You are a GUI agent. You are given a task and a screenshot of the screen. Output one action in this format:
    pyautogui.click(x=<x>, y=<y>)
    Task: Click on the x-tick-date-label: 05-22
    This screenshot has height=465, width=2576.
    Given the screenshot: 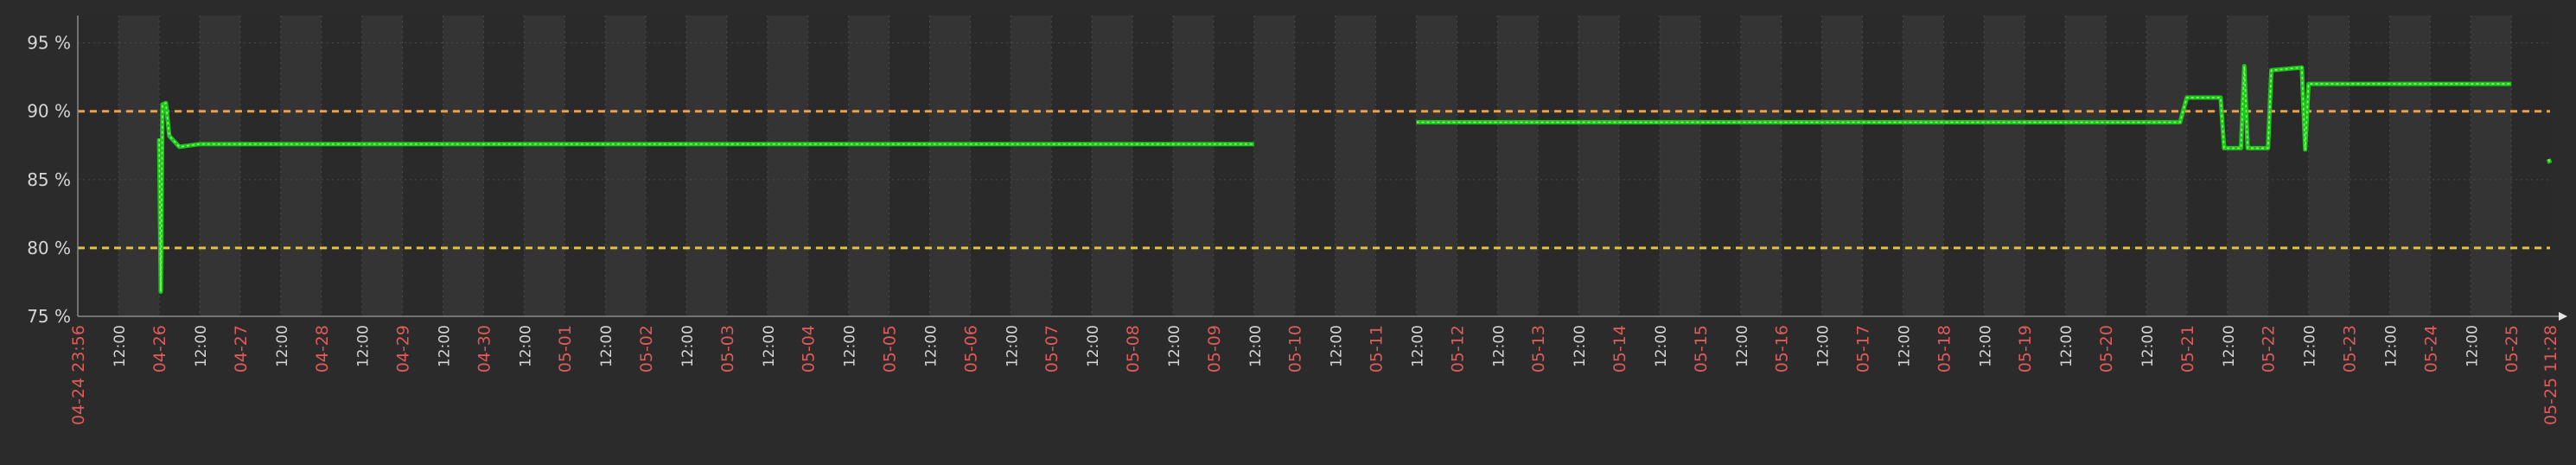 What is the action you would take?
    pyautogui.click(x=2269, y=349)
    